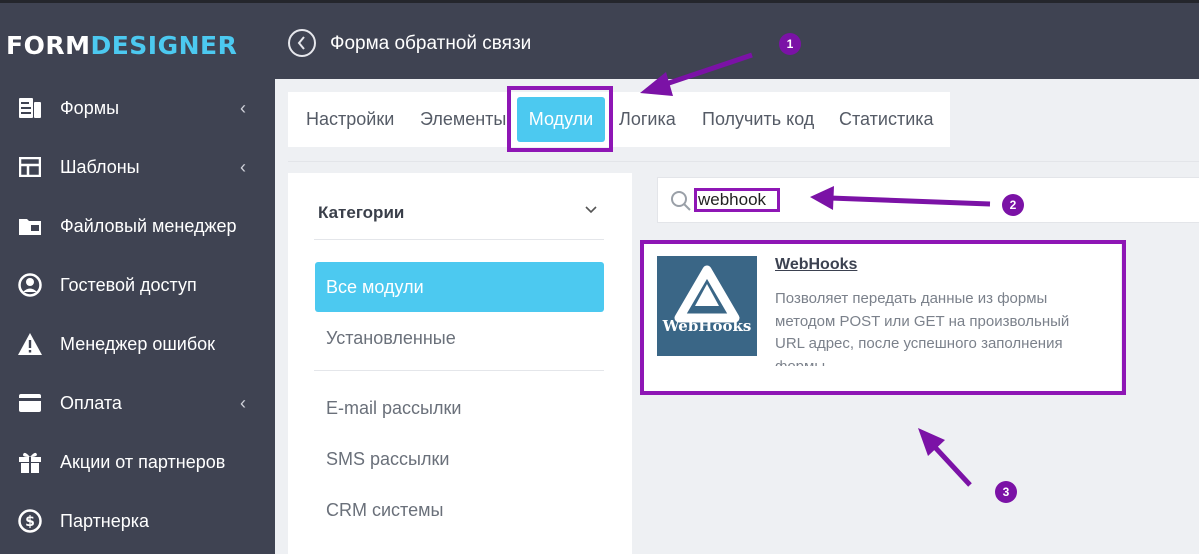 This screenshot has height=554, width=1199. I want to click on annotation-badge-1: 1, so click(790, 44).